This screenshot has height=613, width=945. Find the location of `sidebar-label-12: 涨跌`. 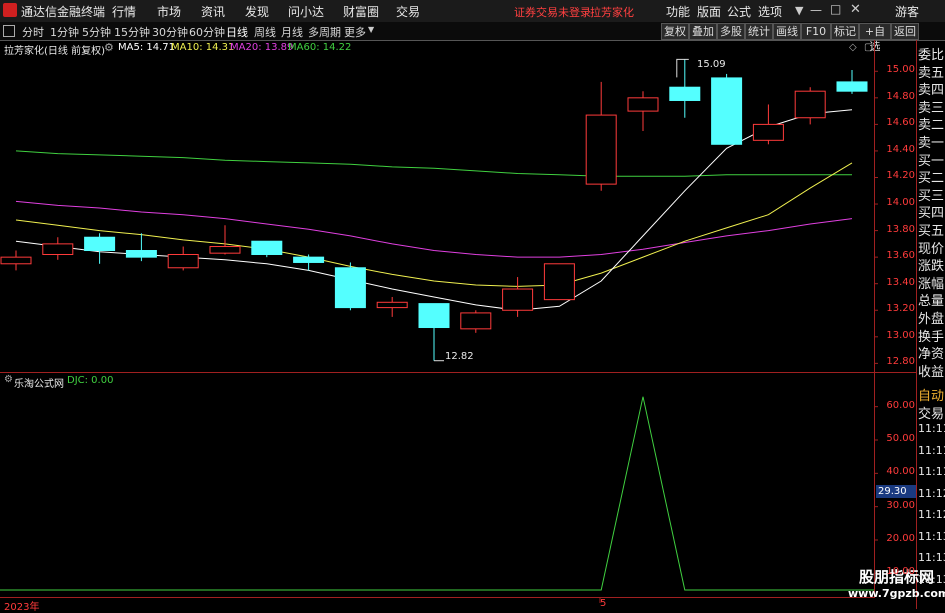

sidebar-label-12: 涨跌 is located at coordinates (931, 267).